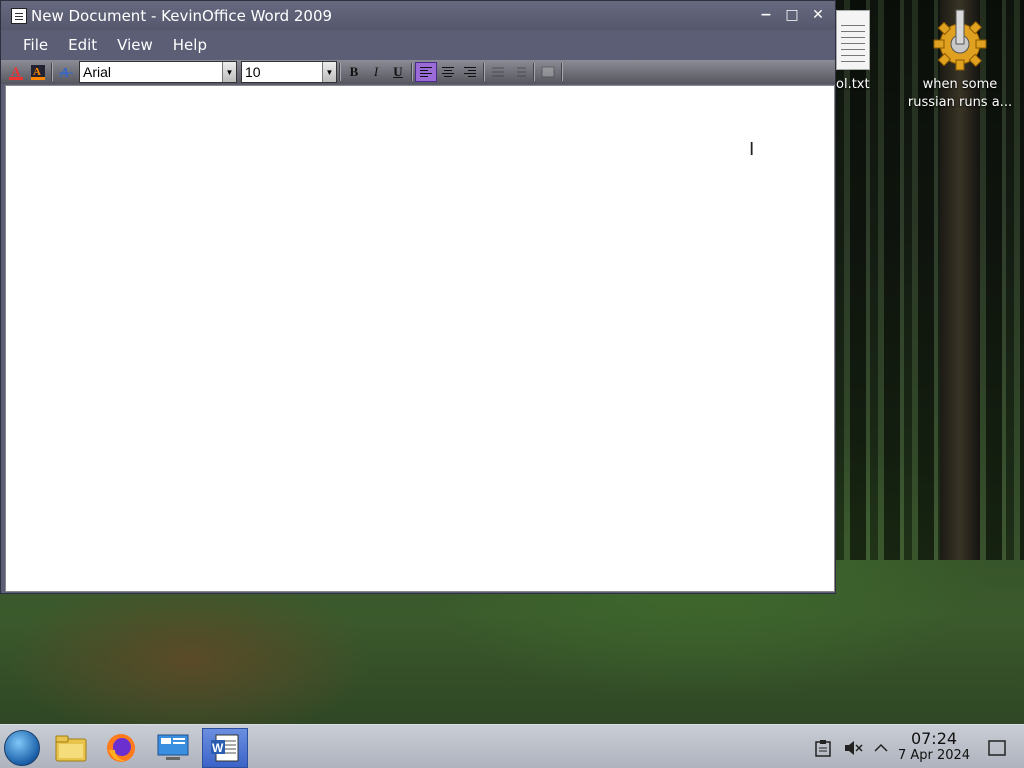  Describe the element at coordinates (823, 748) in the screenshot. I see `clipboard-icon` at that location.